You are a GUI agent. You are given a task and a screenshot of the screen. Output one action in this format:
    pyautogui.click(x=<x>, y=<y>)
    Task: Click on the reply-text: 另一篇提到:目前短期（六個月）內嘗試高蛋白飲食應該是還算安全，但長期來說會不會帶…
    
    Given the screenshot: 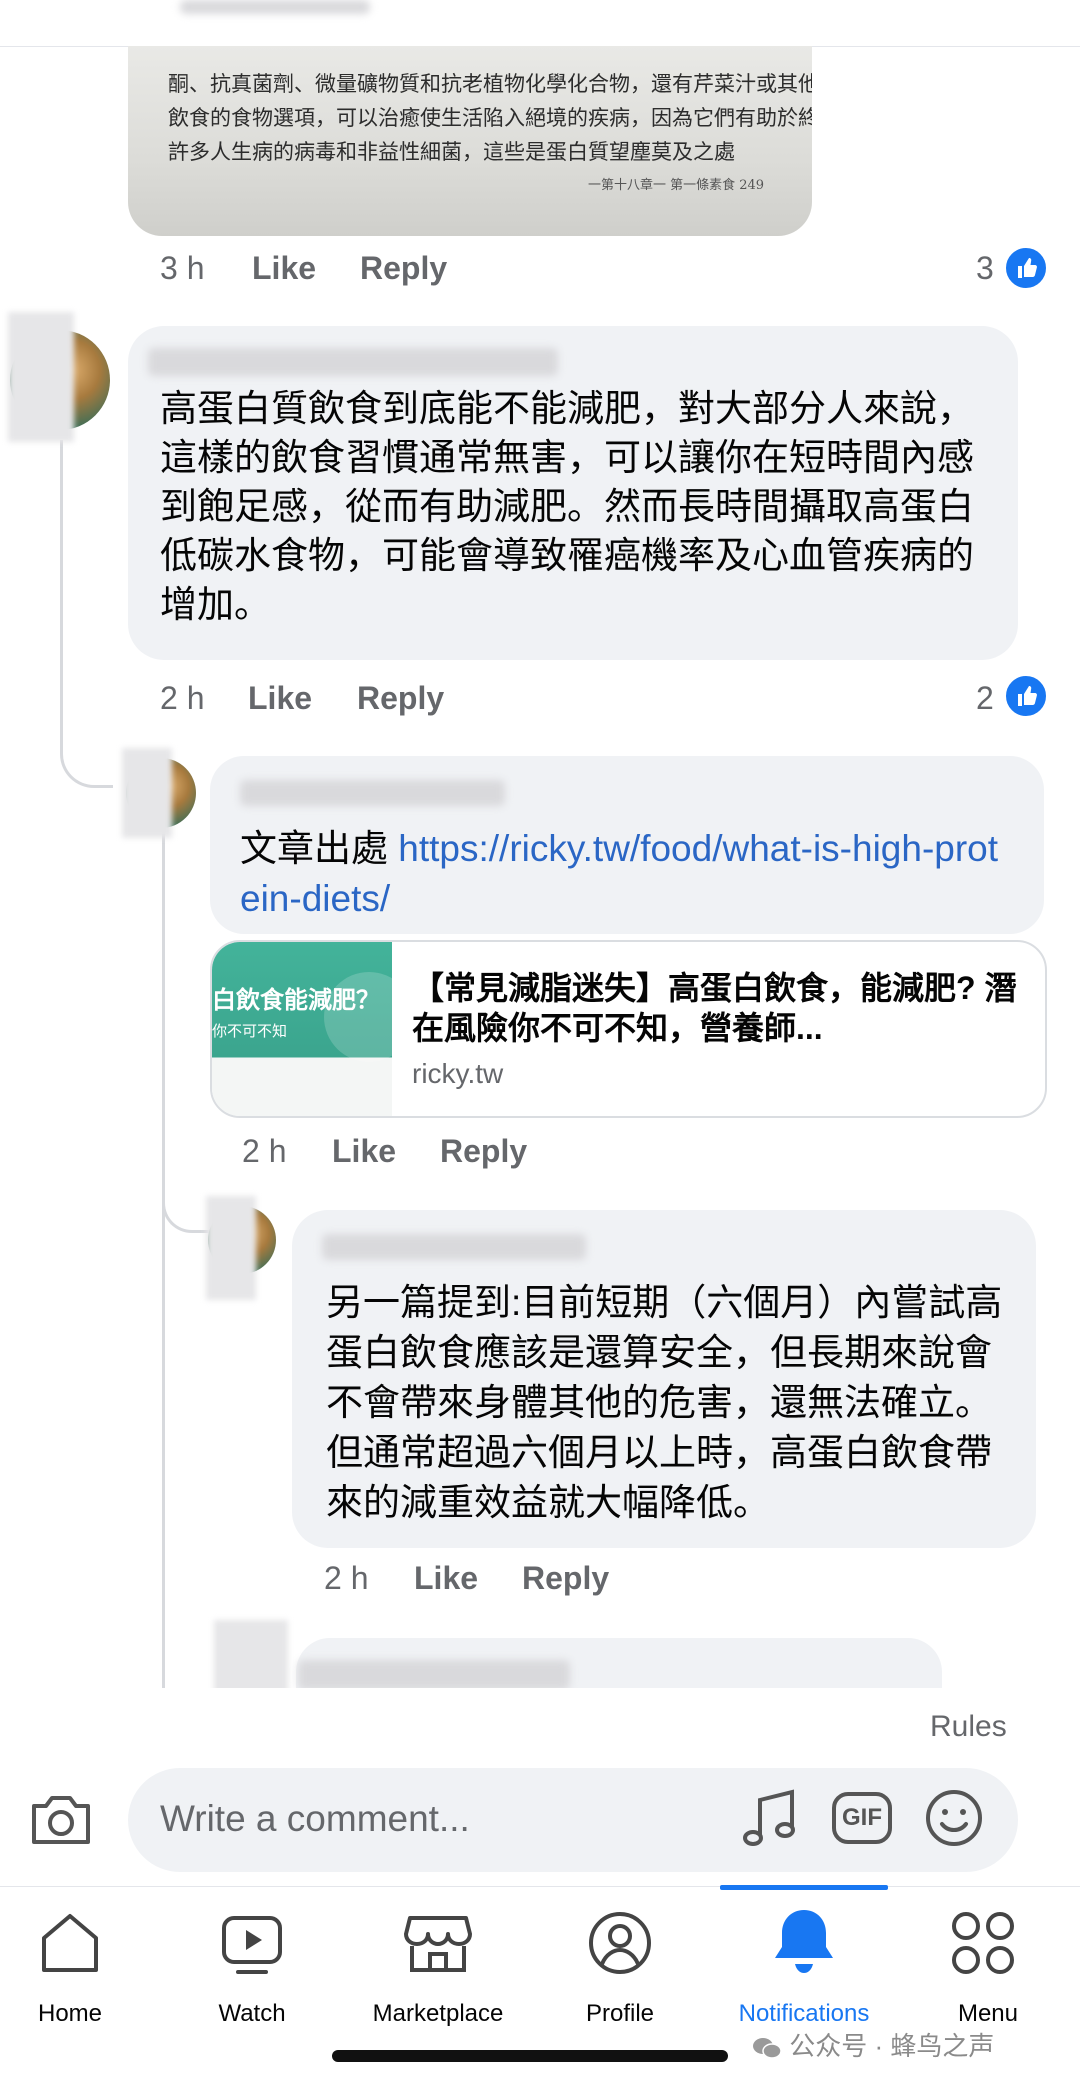 What is the action you would take?
    pyautogui.click(x=664, y=1402)
    